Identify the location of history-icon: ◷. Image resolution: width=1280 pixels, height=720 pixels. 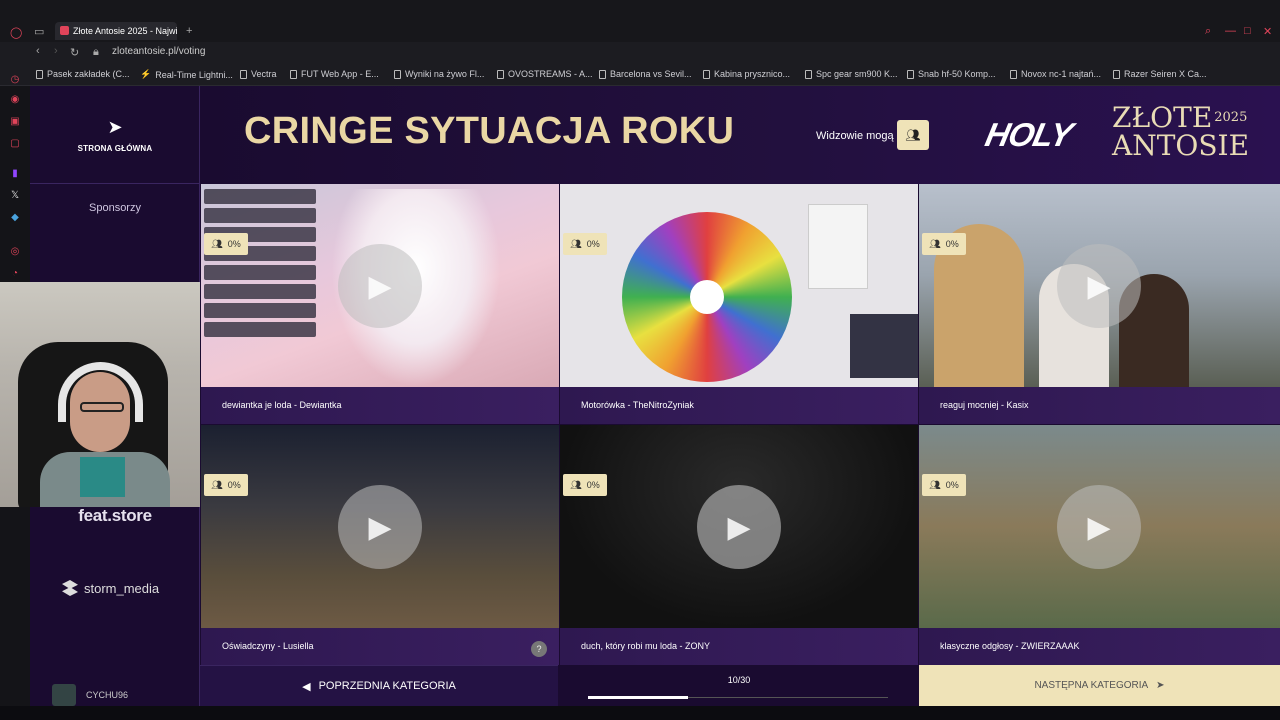
(15, 80).